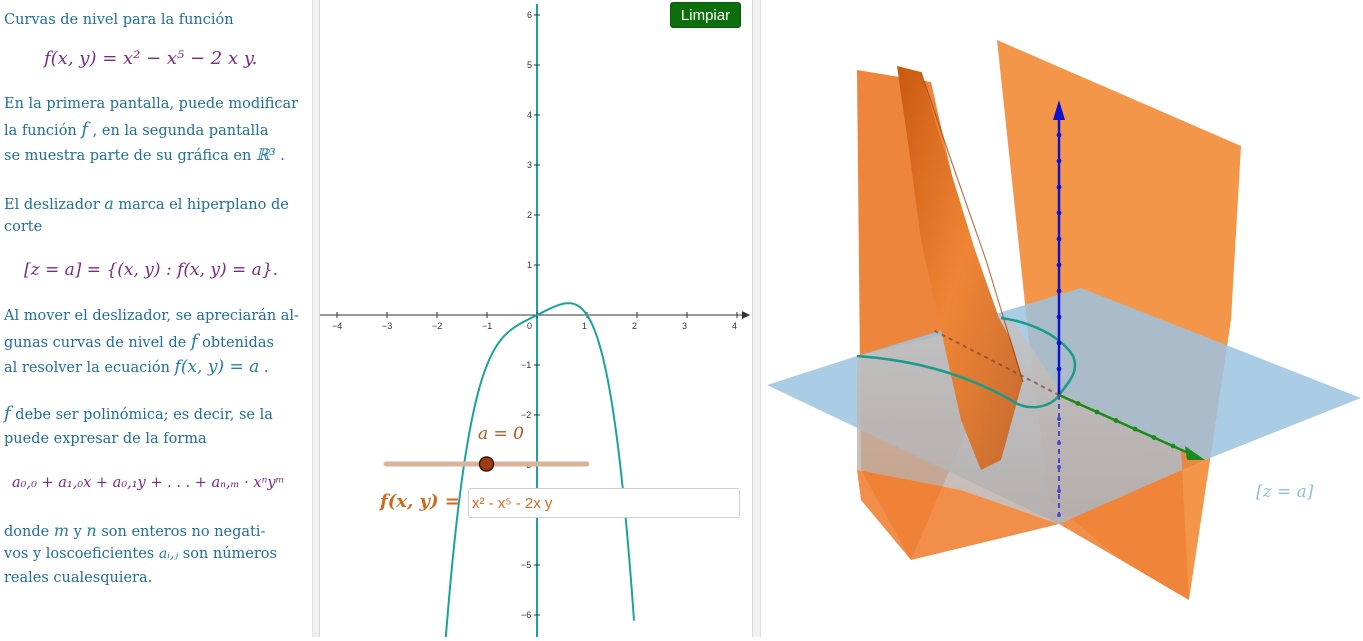 The width and height of the screenshot is (1363, 641). Describe the element at coordinates (151, 58) in the screenshot. I see `function-formula: f(x, y) = x² − x⁵ − 2 x y.` at that location.